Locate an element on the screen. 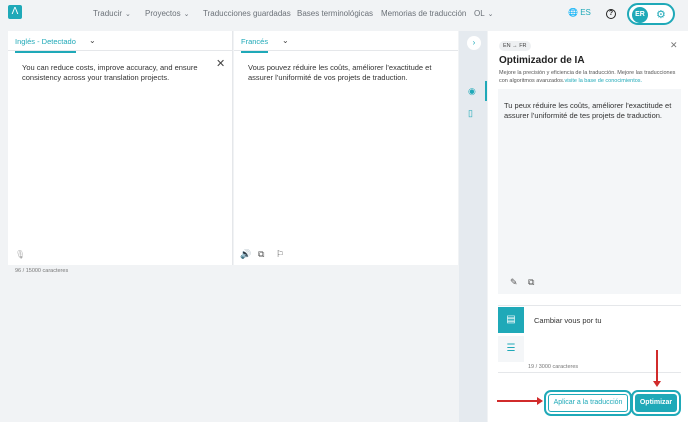 The width and height of the screenshot is (688, 422). avatar: ER is located at coordinates (640, 15).